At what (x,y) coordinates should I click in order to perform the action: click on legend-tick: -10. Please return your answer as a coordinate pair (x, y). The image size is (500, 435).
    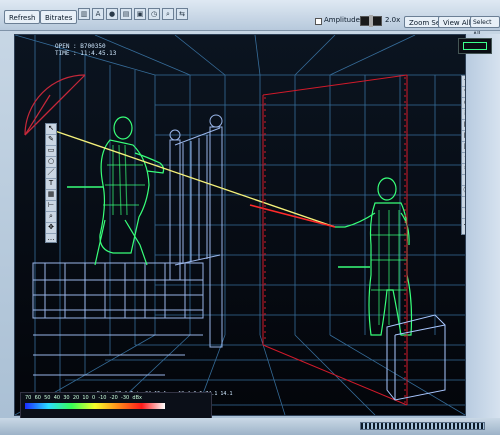
    Looking at the image, I should click on (102, 398).